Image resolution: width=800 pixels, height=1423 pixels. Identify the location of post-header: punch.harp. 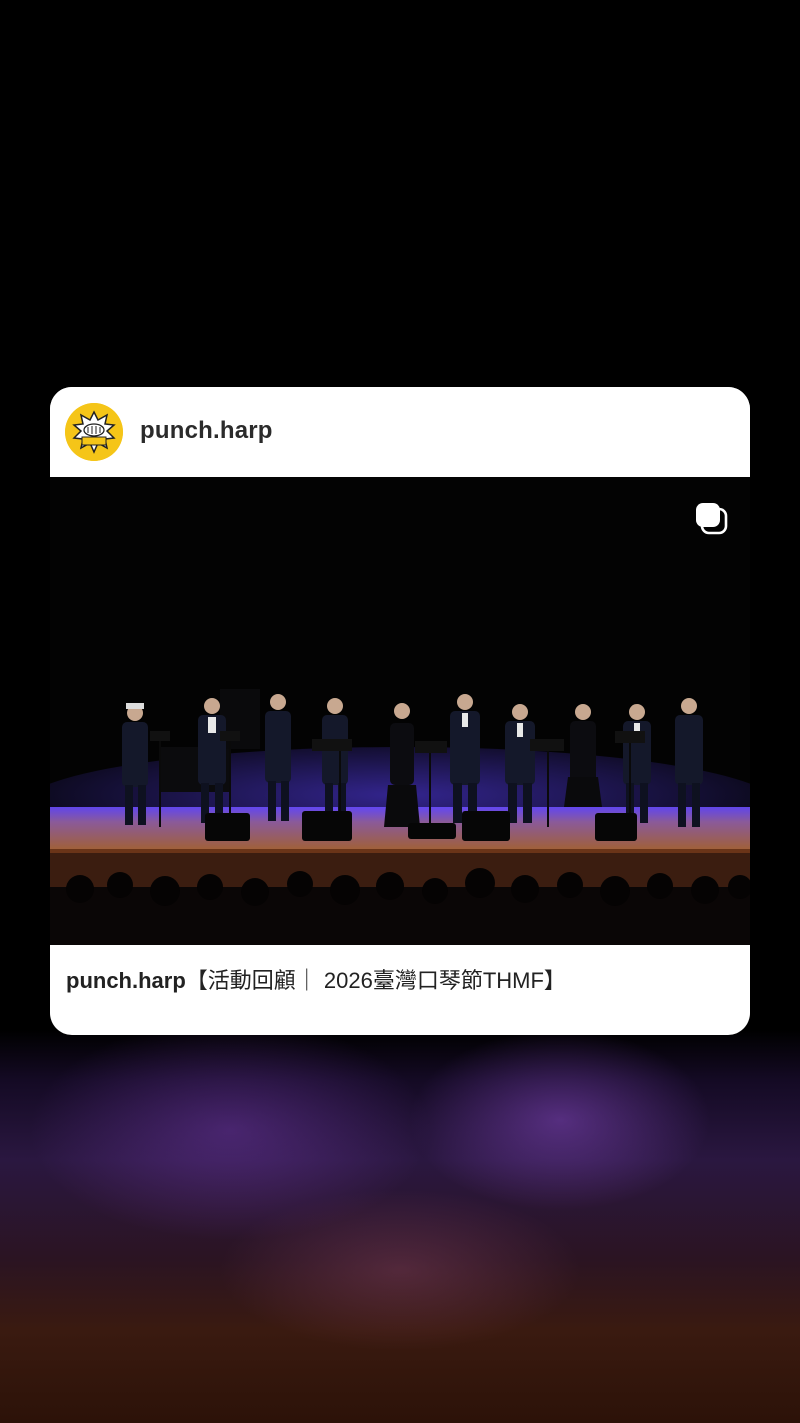
(400, 432).